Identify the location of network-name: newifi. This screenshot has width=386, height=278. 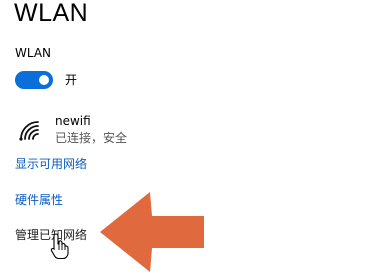
(73, 121).